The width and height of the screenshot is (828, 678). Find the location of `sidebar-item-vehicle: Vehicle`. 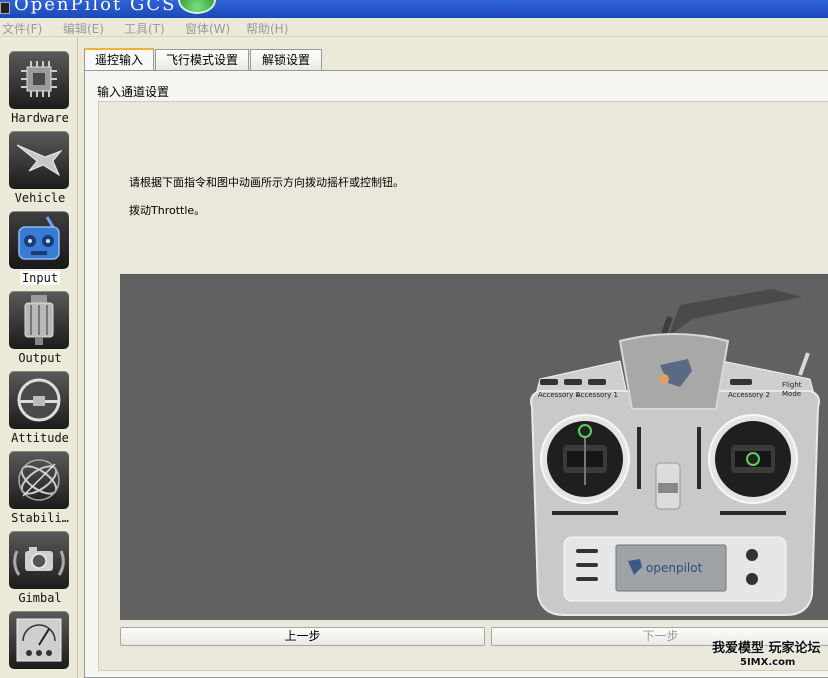

sidebar-item-vehicle: Vehicle is located at coordinates (40, 167).